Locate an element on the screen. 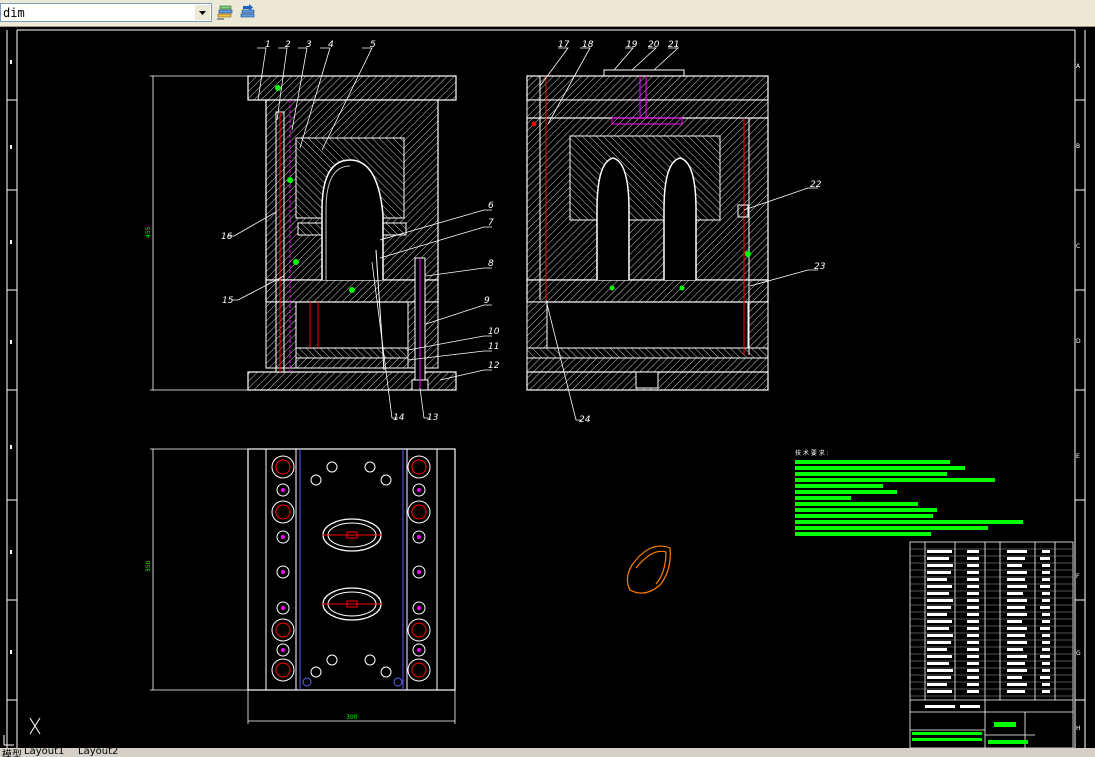 This screenshot has height=757, width=1095. svg-text: 4 is located at coordinates (331, 45).